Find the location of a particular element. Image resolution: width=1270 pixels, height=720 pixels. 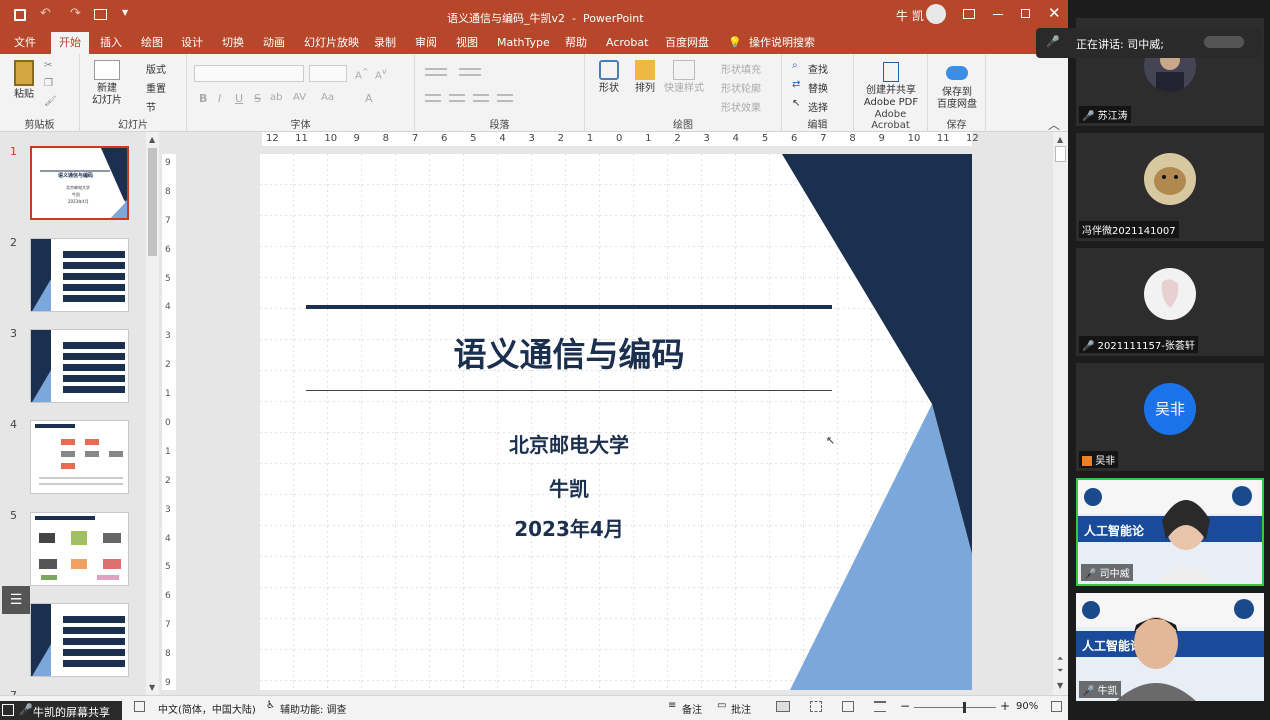

slide-title: 语义通信与编码 is located at coordinates (569, 352).